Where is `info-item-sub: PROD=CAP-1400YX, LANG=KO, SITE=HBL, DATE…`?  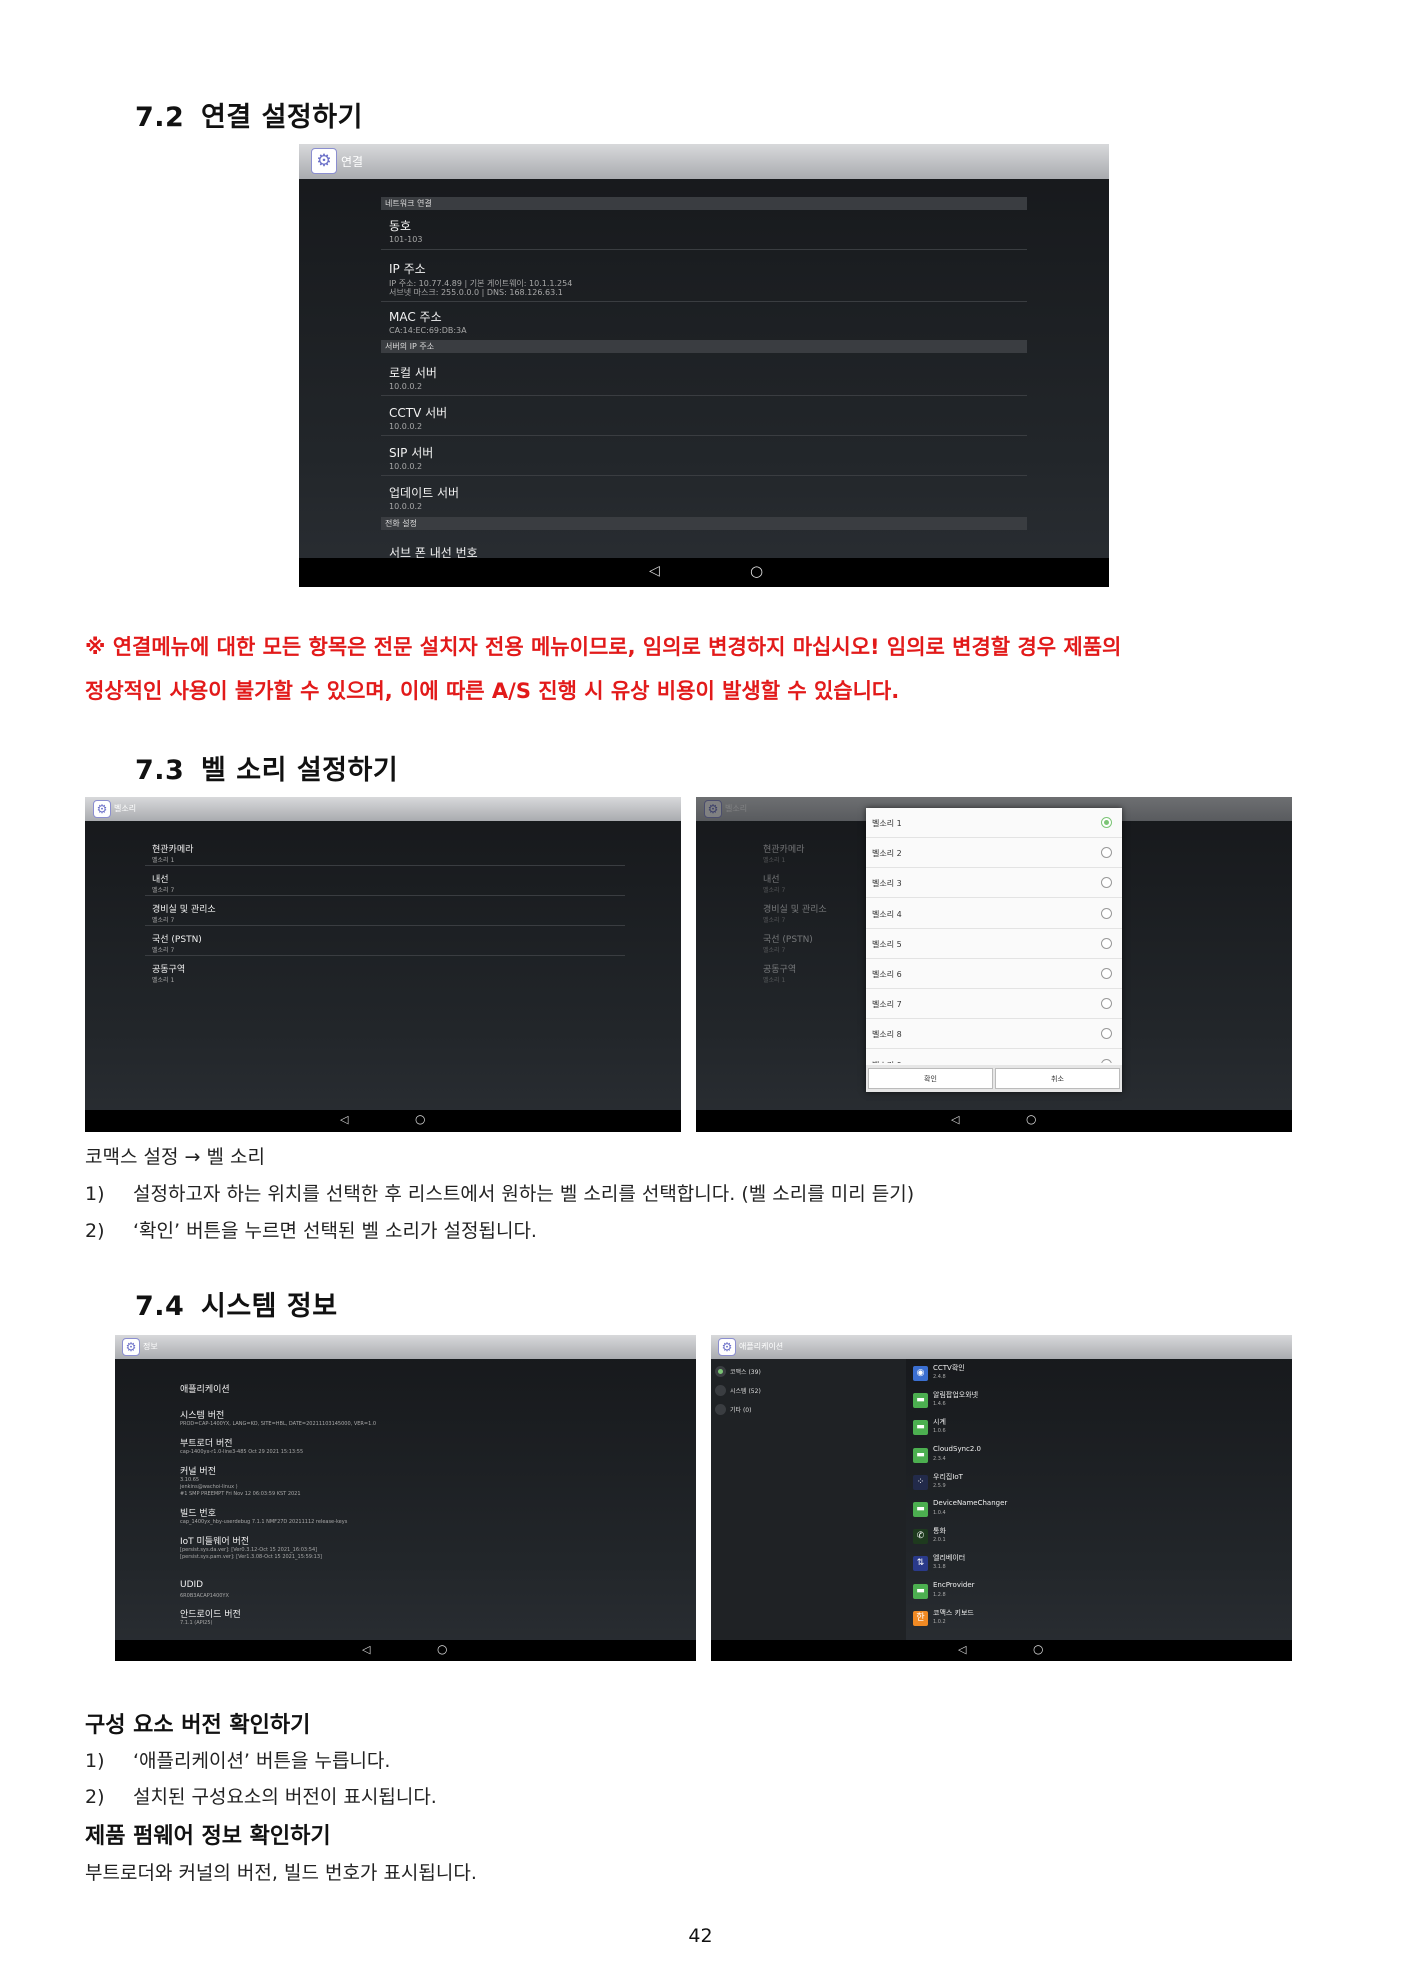 info-item-sub: PROD=CAP-1400YX, LANG=KO, SITE=HBL, DATE… is located at coordinates (278, 1424).